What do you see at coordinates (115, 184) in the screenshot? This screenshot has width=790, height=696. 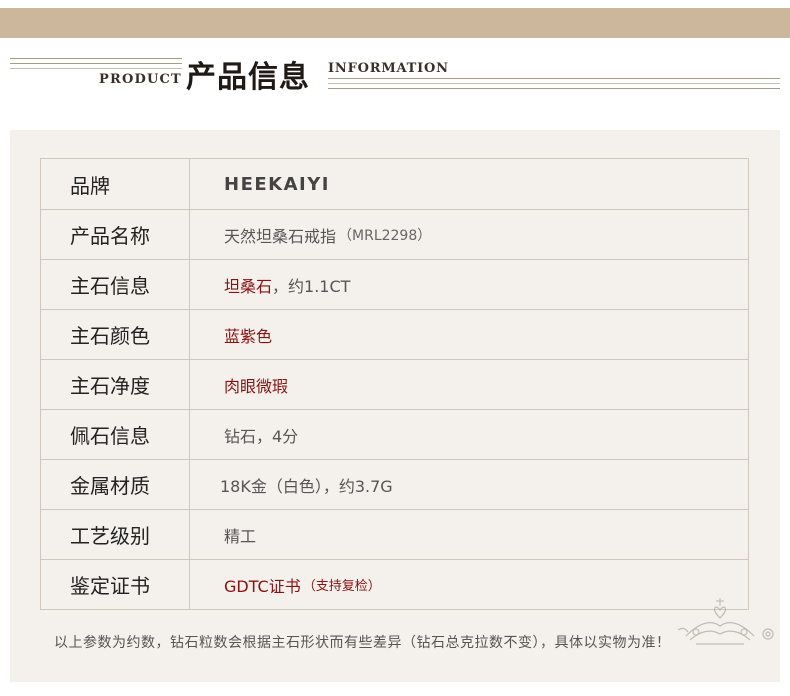 I see `spec-label-brand: 品牌` at bounding box center [115, 184].